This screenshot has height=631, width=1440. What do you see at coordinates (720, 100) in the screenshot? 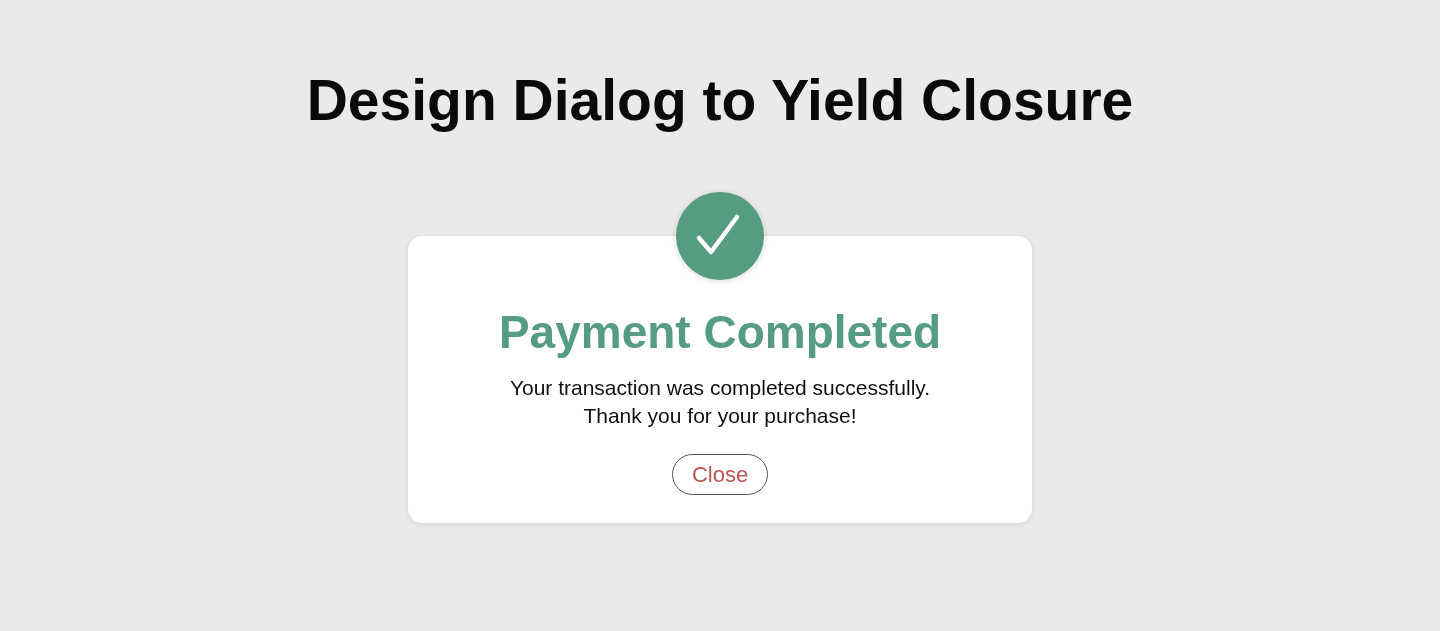
I see `page-title: Design Dialog to Yield Closure` at bounding box center [720, 100].